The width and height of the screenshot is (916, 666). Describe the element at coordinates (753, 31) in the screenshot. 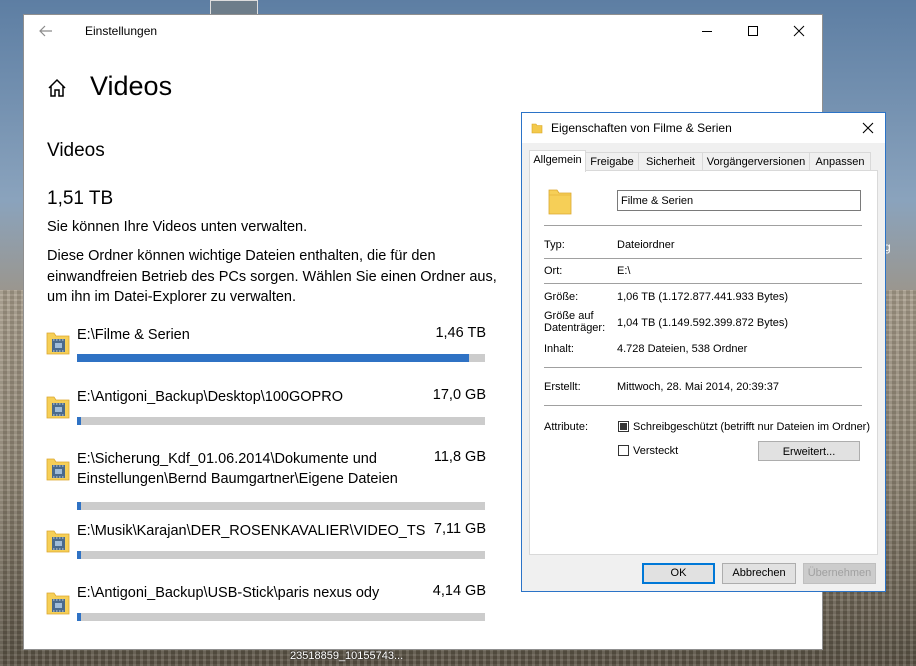

I see `maximize-button` at that location.